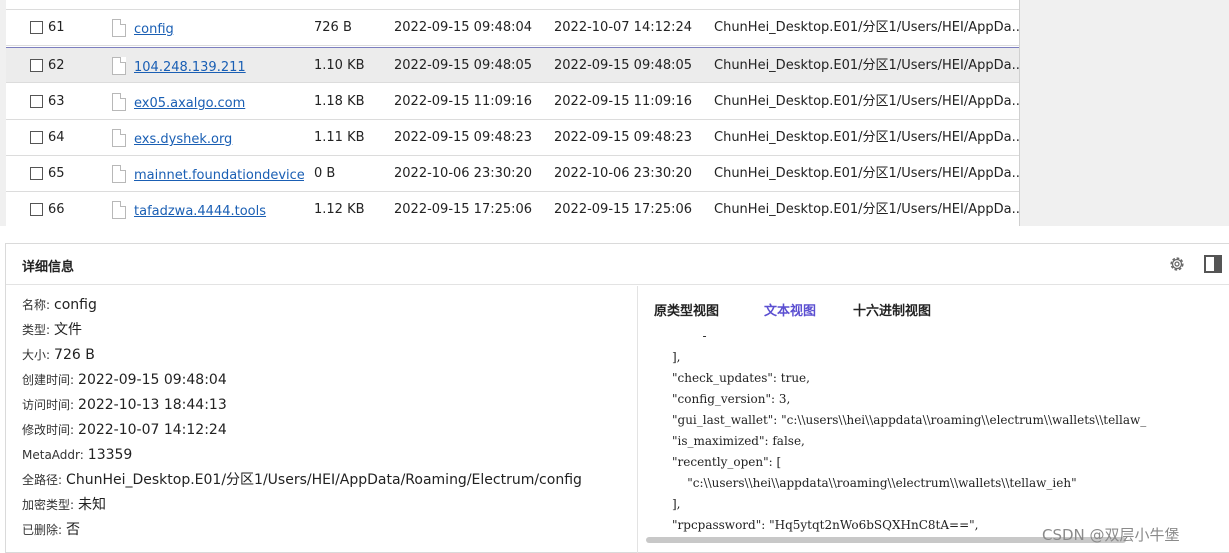 The width and height of the screenshot is (1229, 553). I want to click on code-line: "is_maximized": false,, so click(738, 441).